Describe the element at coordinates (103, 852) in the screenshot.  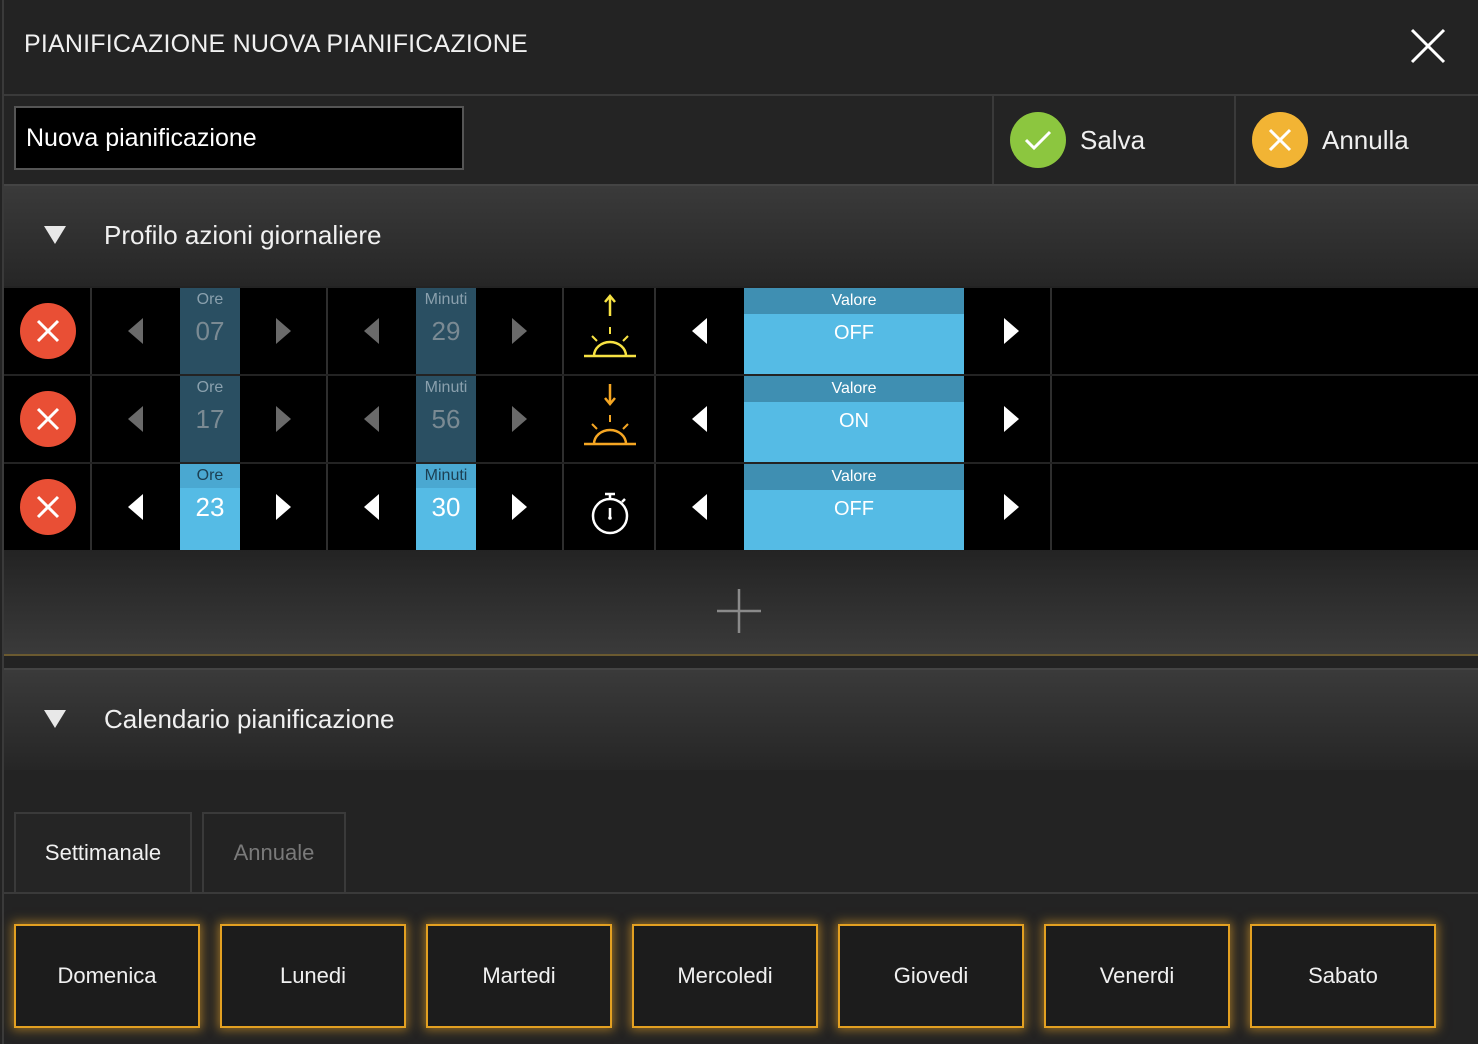
I see `tab-weekly: Settimanale` at that location.